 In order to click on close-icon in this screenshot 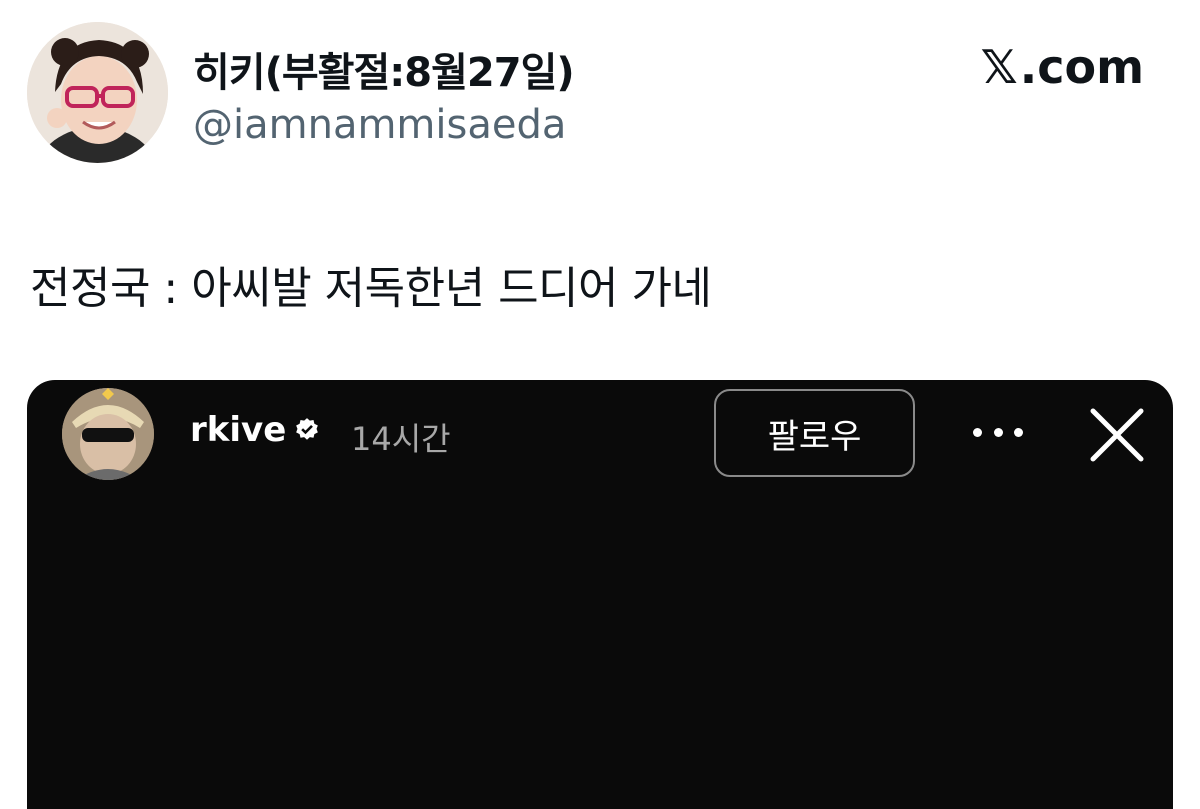, I will do `click(1117, 435)`.